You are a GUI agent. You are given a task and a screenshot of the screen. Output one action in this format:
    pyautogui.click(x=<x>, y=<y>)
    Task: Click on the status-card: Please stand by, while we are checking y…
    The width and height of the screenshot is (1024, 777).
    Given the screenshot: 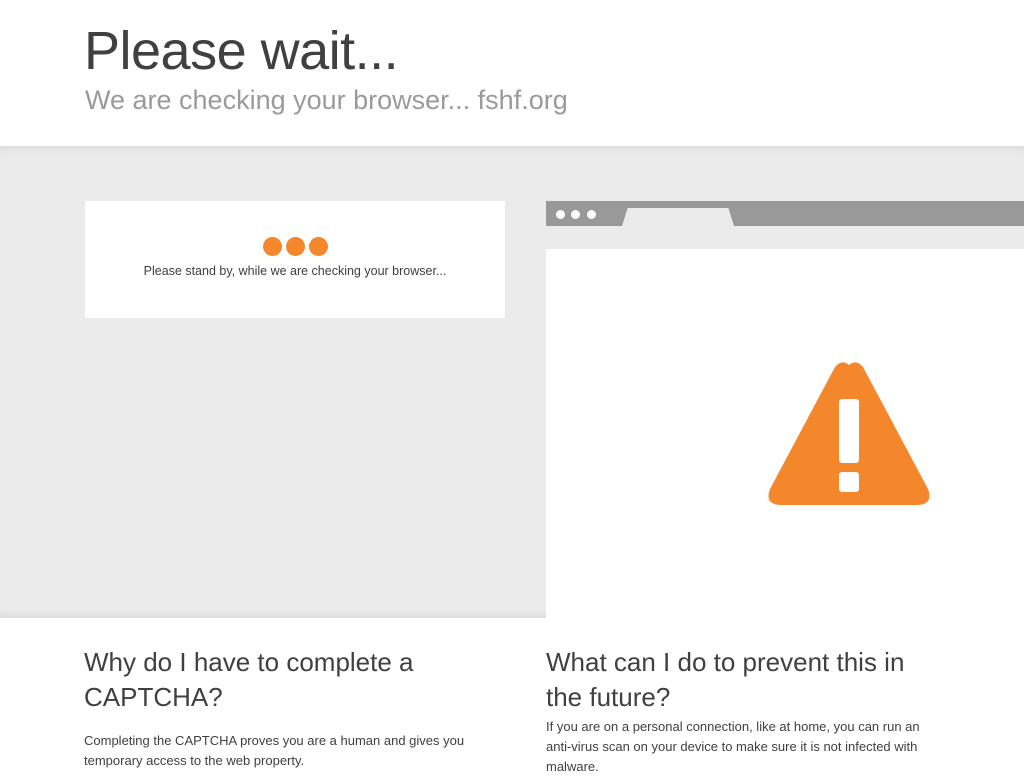 What is the action you would take?
    pyautogui.click(x=295, y=259)
    